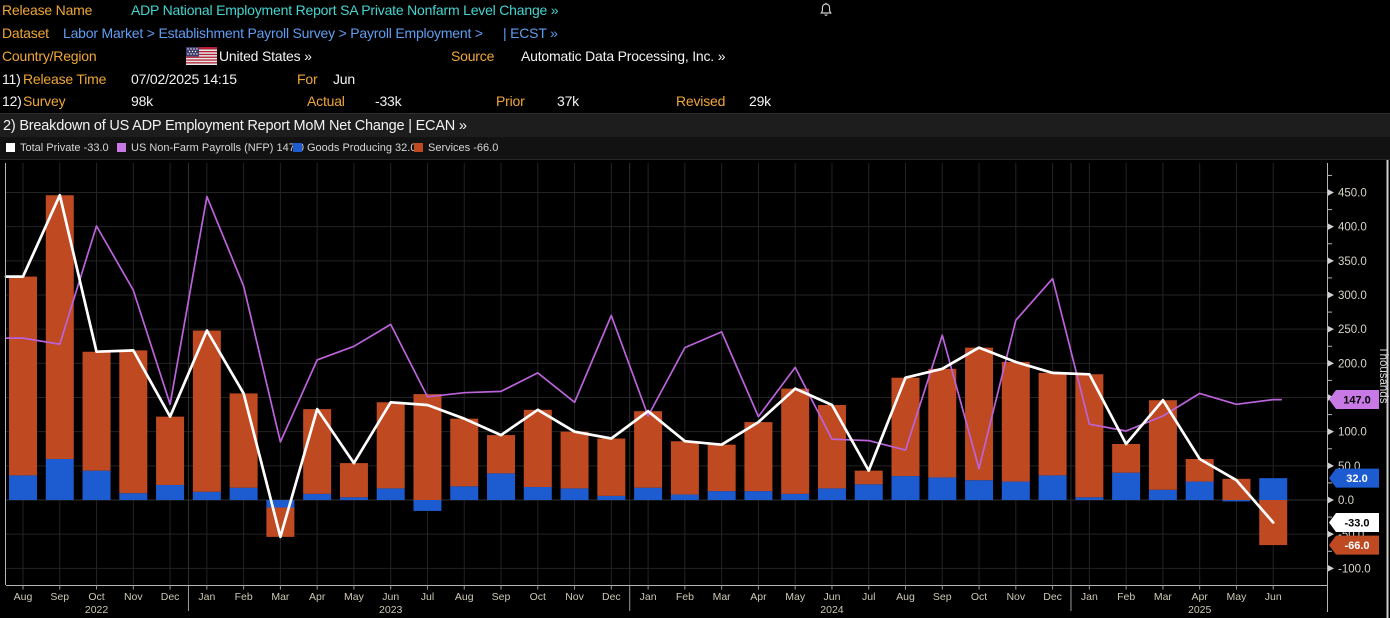  What do you see at coordinates (1356, 524) in the screenshot?
I see `svg-text: -33.0` at bounding box center [1356, 524].